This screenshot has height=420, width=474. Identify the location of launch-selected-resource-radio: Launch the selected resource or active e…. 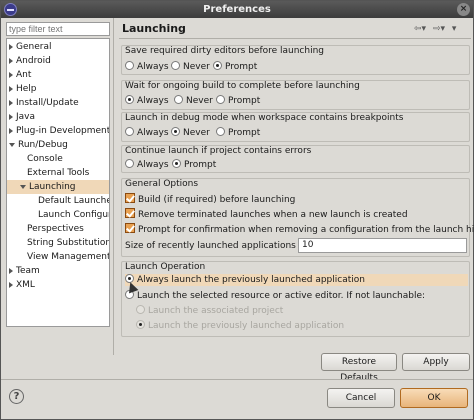
(275, 296).